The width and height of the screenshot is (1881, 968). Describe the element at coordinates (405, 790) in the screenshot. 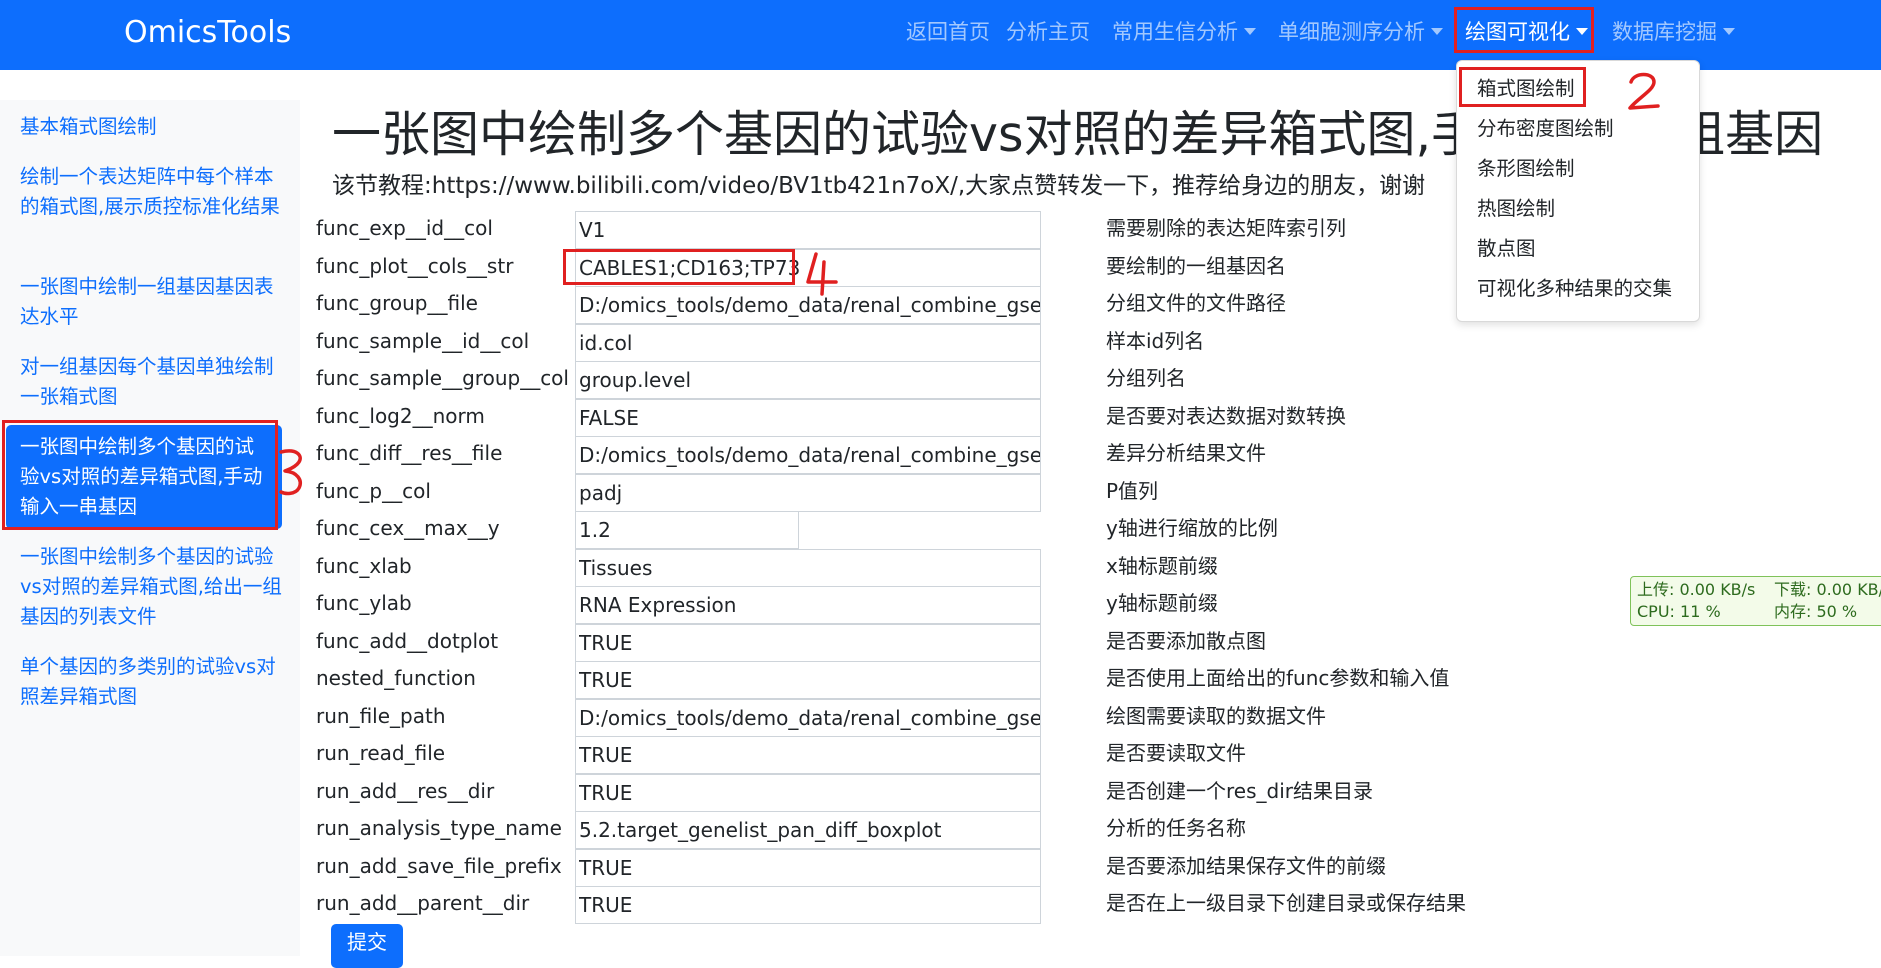

I see `param-label: run_add__res__dir` at that location.